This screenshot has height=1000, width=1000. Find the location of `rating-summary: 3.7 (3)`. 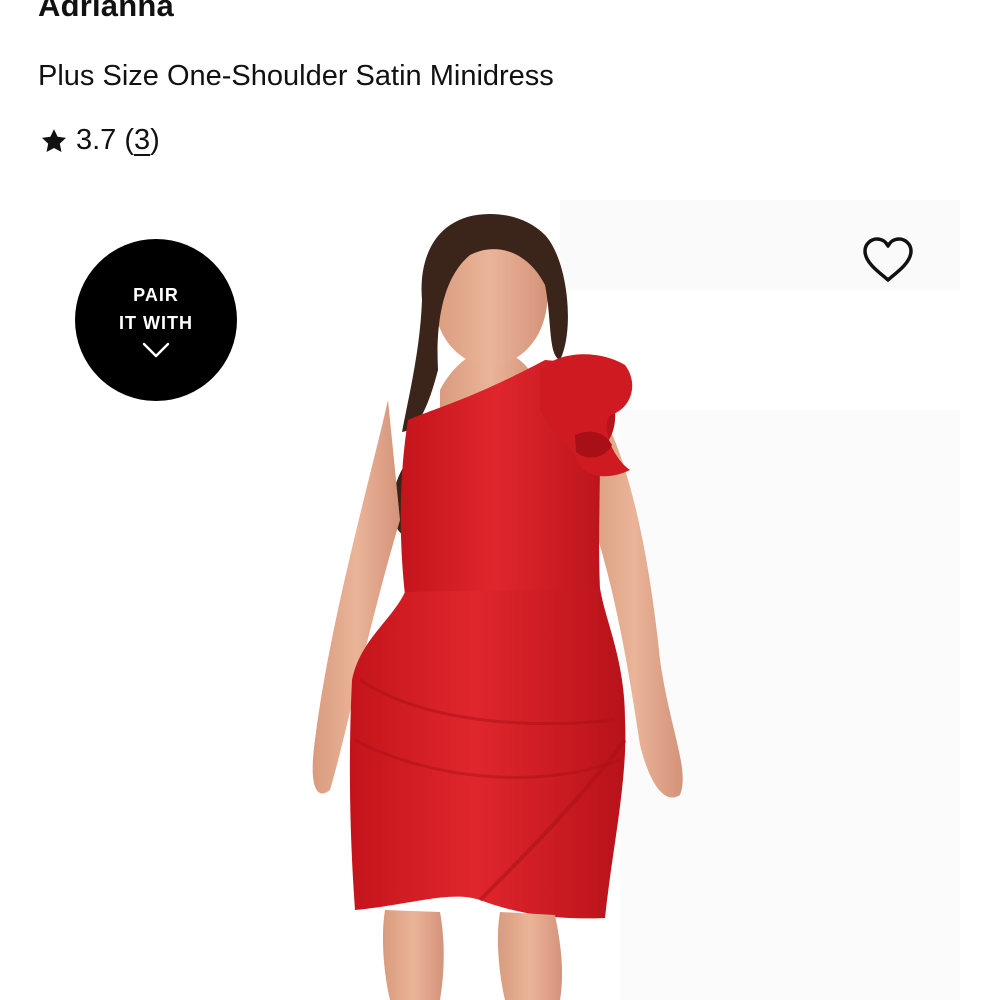

rating-summary: 3.7 (3) is located at coordinates (100, 140).